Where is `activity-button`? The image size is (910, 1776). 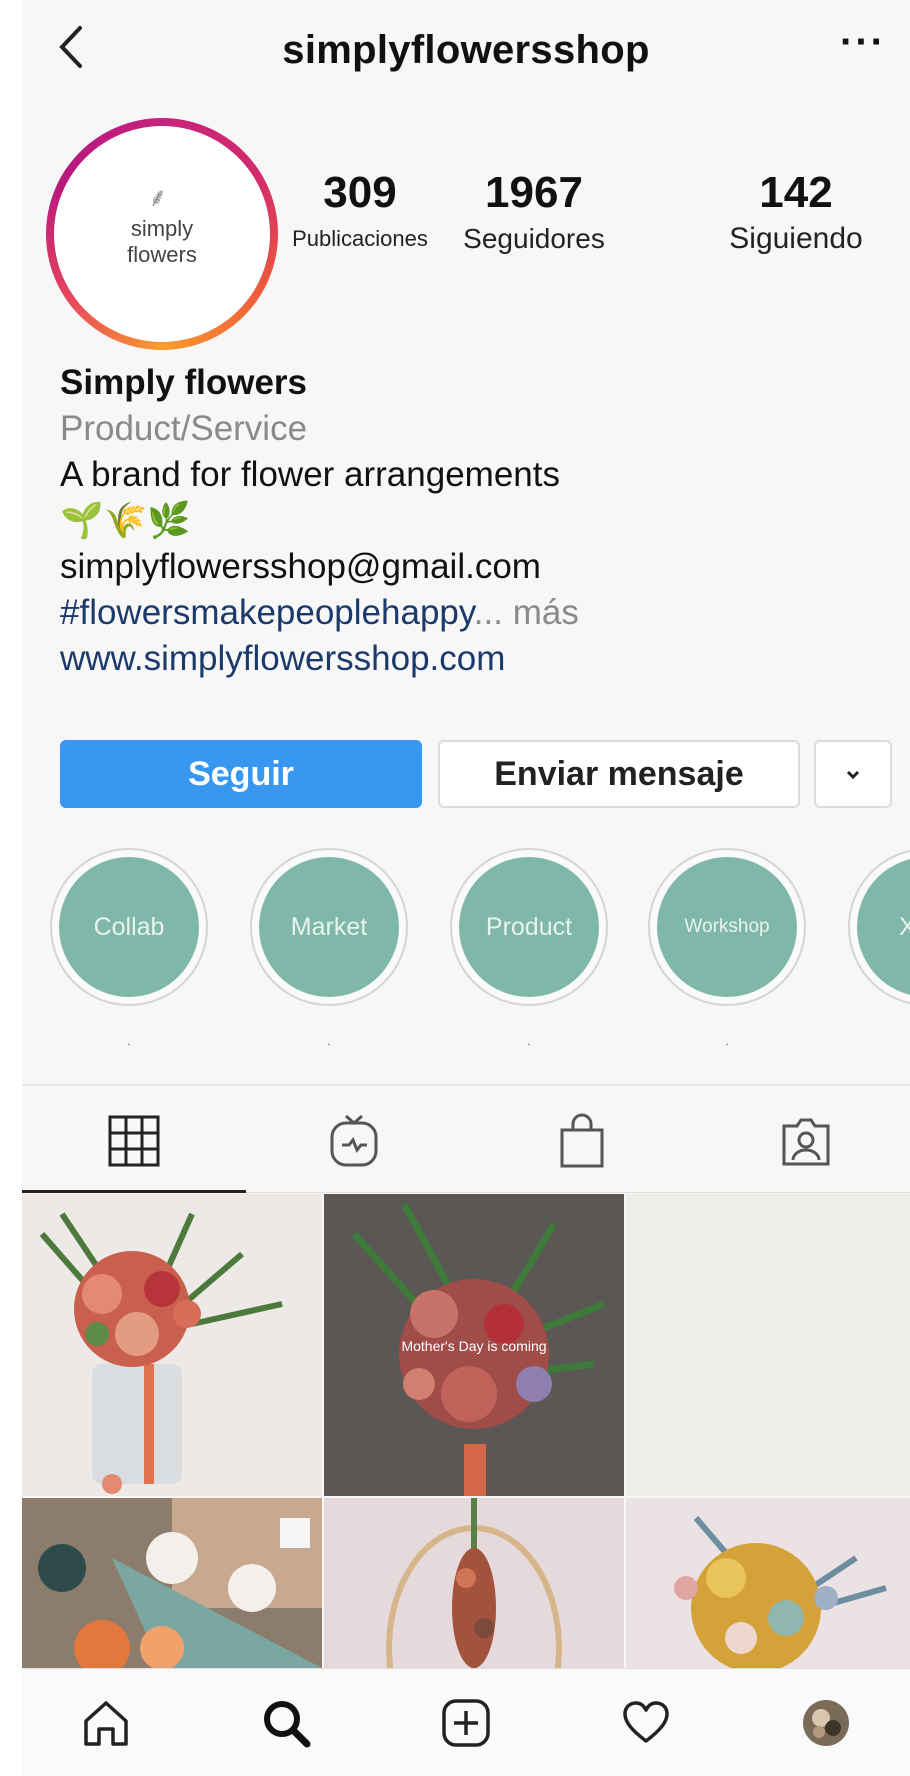
activity-button is located at coordinates (646, 1723).